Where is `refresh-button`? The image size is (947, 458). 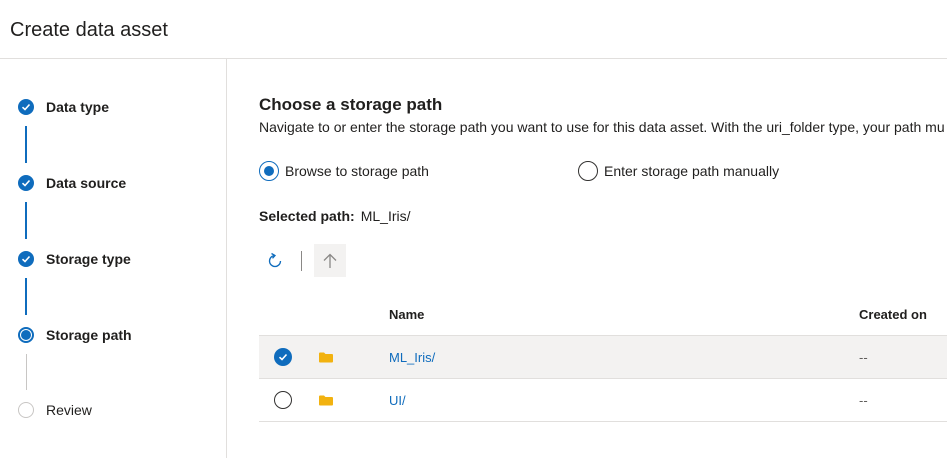
refresh-button is located at coordinates (275, 260).